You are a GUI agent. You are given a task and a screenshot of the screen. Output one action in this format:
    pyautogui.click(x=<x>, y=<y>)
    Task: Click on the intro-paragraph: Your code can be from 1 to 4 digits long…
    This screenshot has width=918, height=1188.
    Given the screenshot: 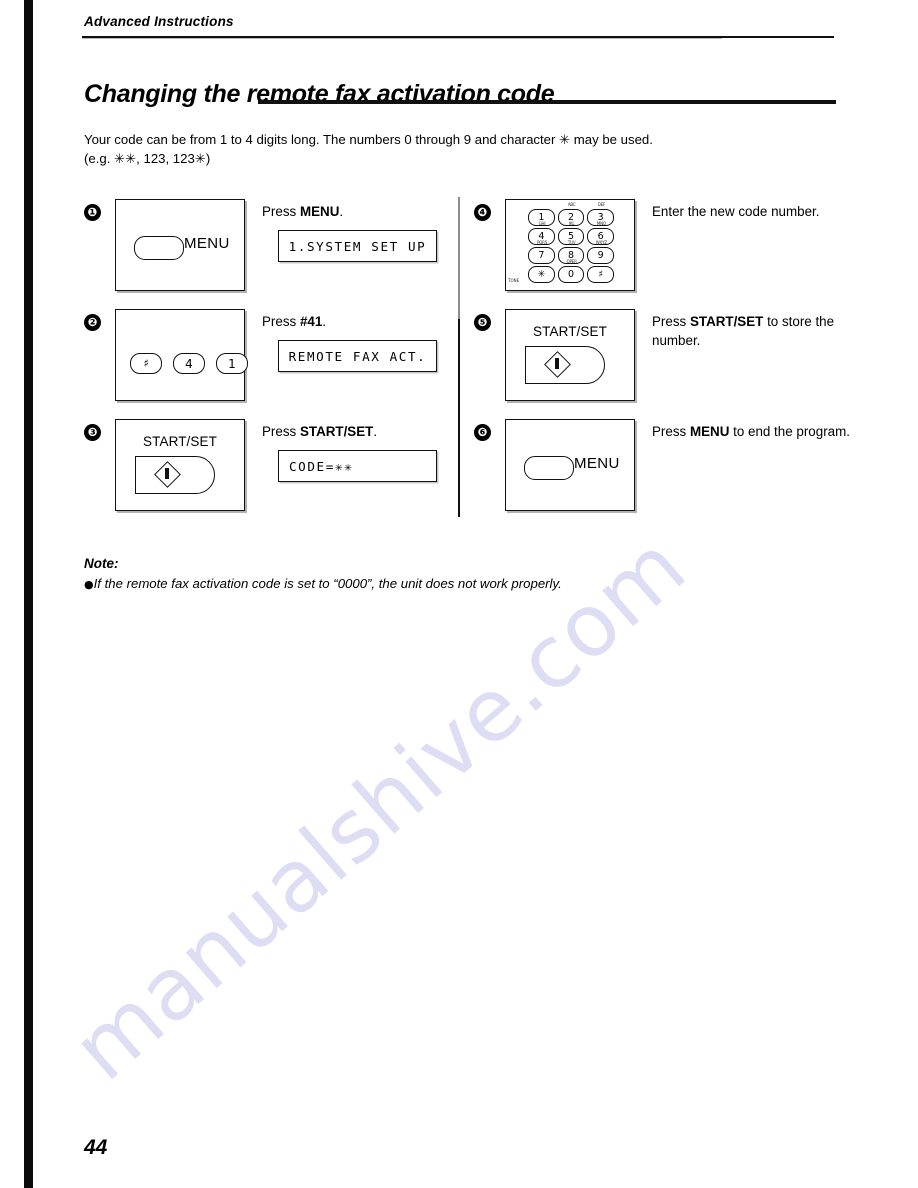 What is the action you would take?
    pyautogui.click(x=444, y=149)
    